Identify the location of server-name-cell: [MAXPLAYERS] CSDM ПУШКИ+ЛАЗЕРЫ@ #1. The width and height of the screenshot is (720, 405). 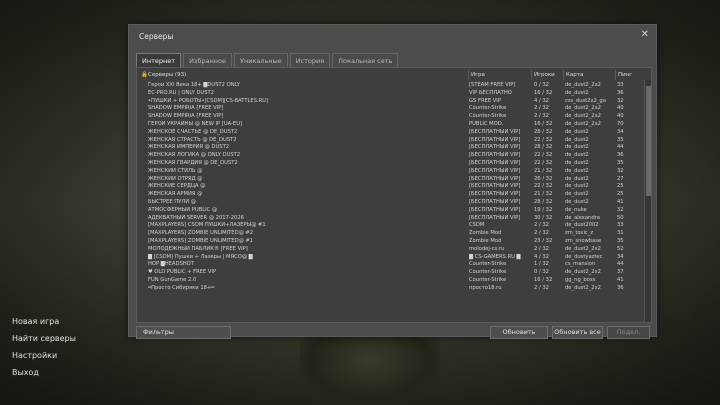
(207, 225).